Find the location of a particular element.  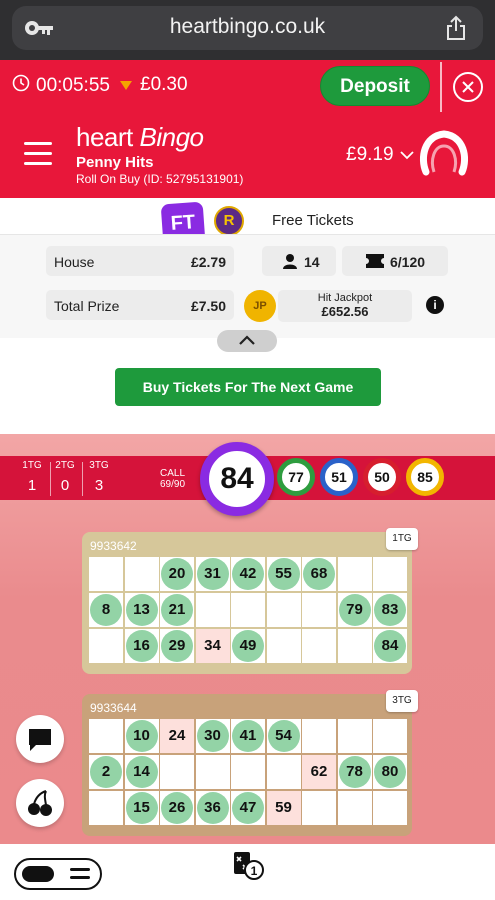

current-ball: 84 is located at coordinates (237, 479).